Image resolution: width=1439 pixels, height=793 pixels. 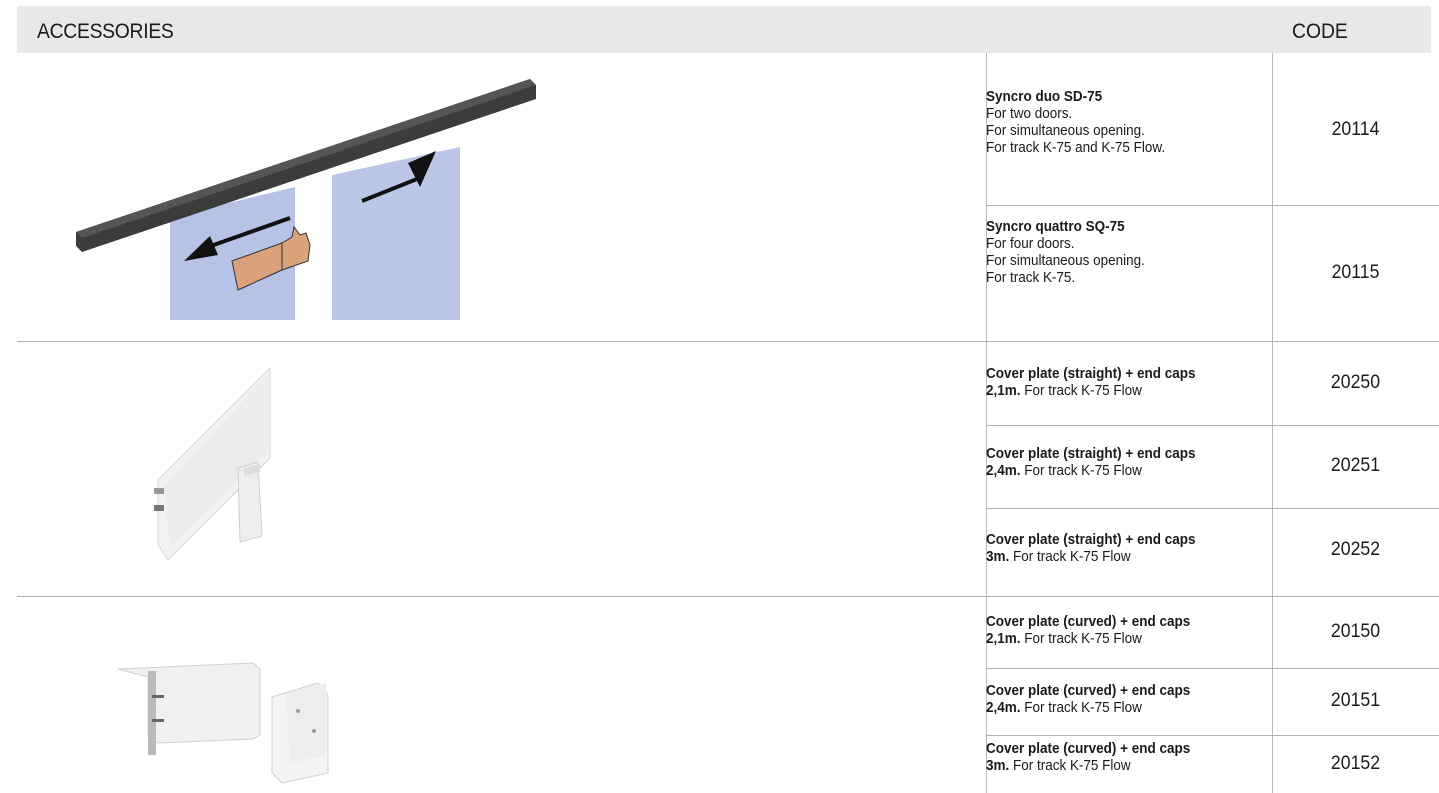 What do you see at coordinates (1320, 31) in the screenshot?
I see `header-code: CODE` at bounding box center [1320, 31].